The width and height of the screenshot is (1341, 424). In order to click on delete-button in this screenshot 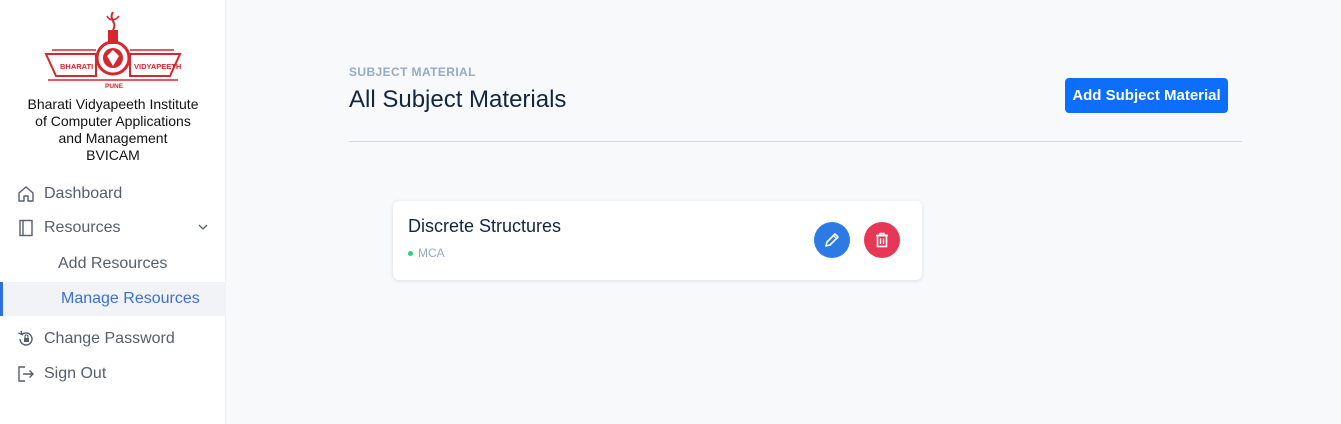, I will do `click(882, 240)`.